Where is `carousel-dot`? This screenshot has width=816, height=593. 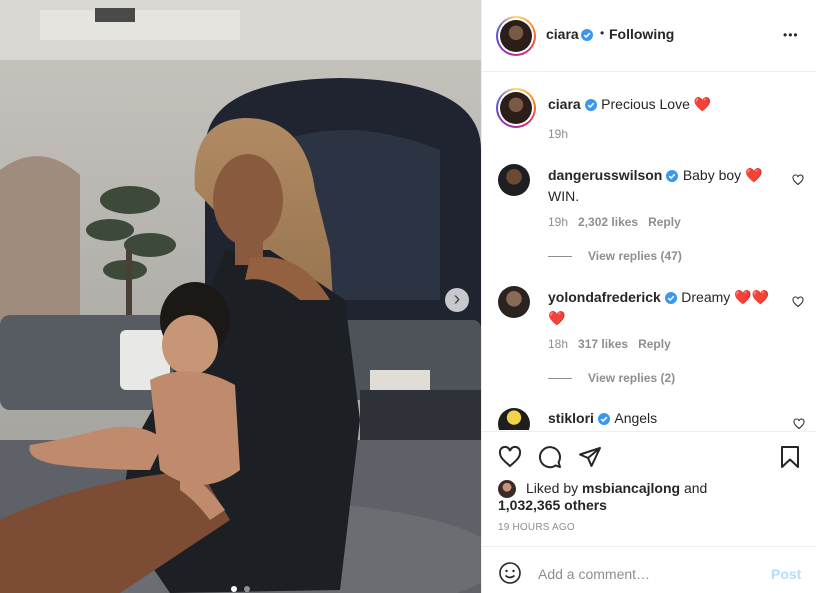
carousel-dot is located at coordinates (247, 589).